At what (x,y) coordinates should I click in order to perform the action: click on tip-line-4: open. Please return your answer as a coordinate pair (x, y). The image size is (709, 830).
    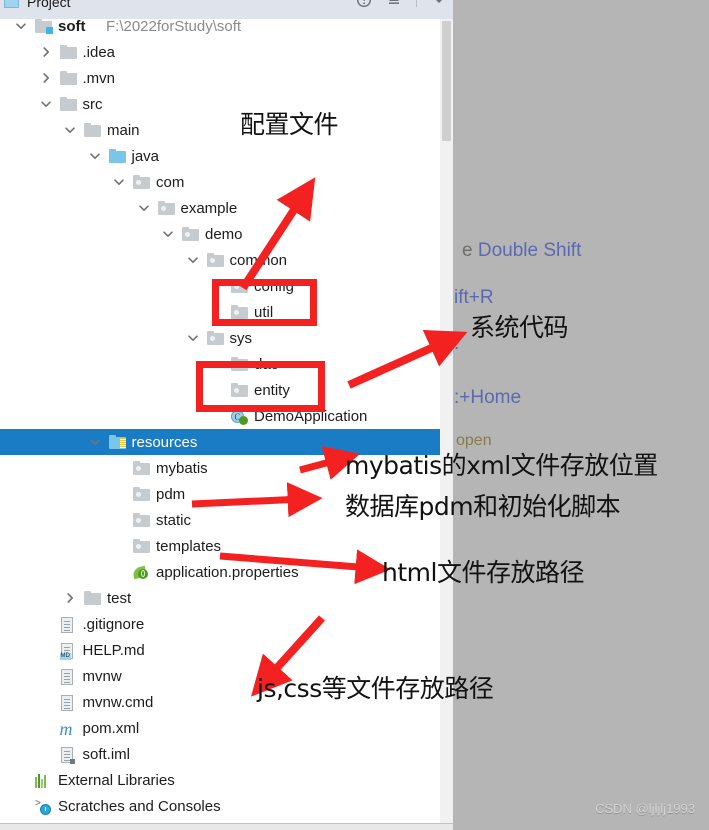
    Looking at the image, I should click on (474, 441).